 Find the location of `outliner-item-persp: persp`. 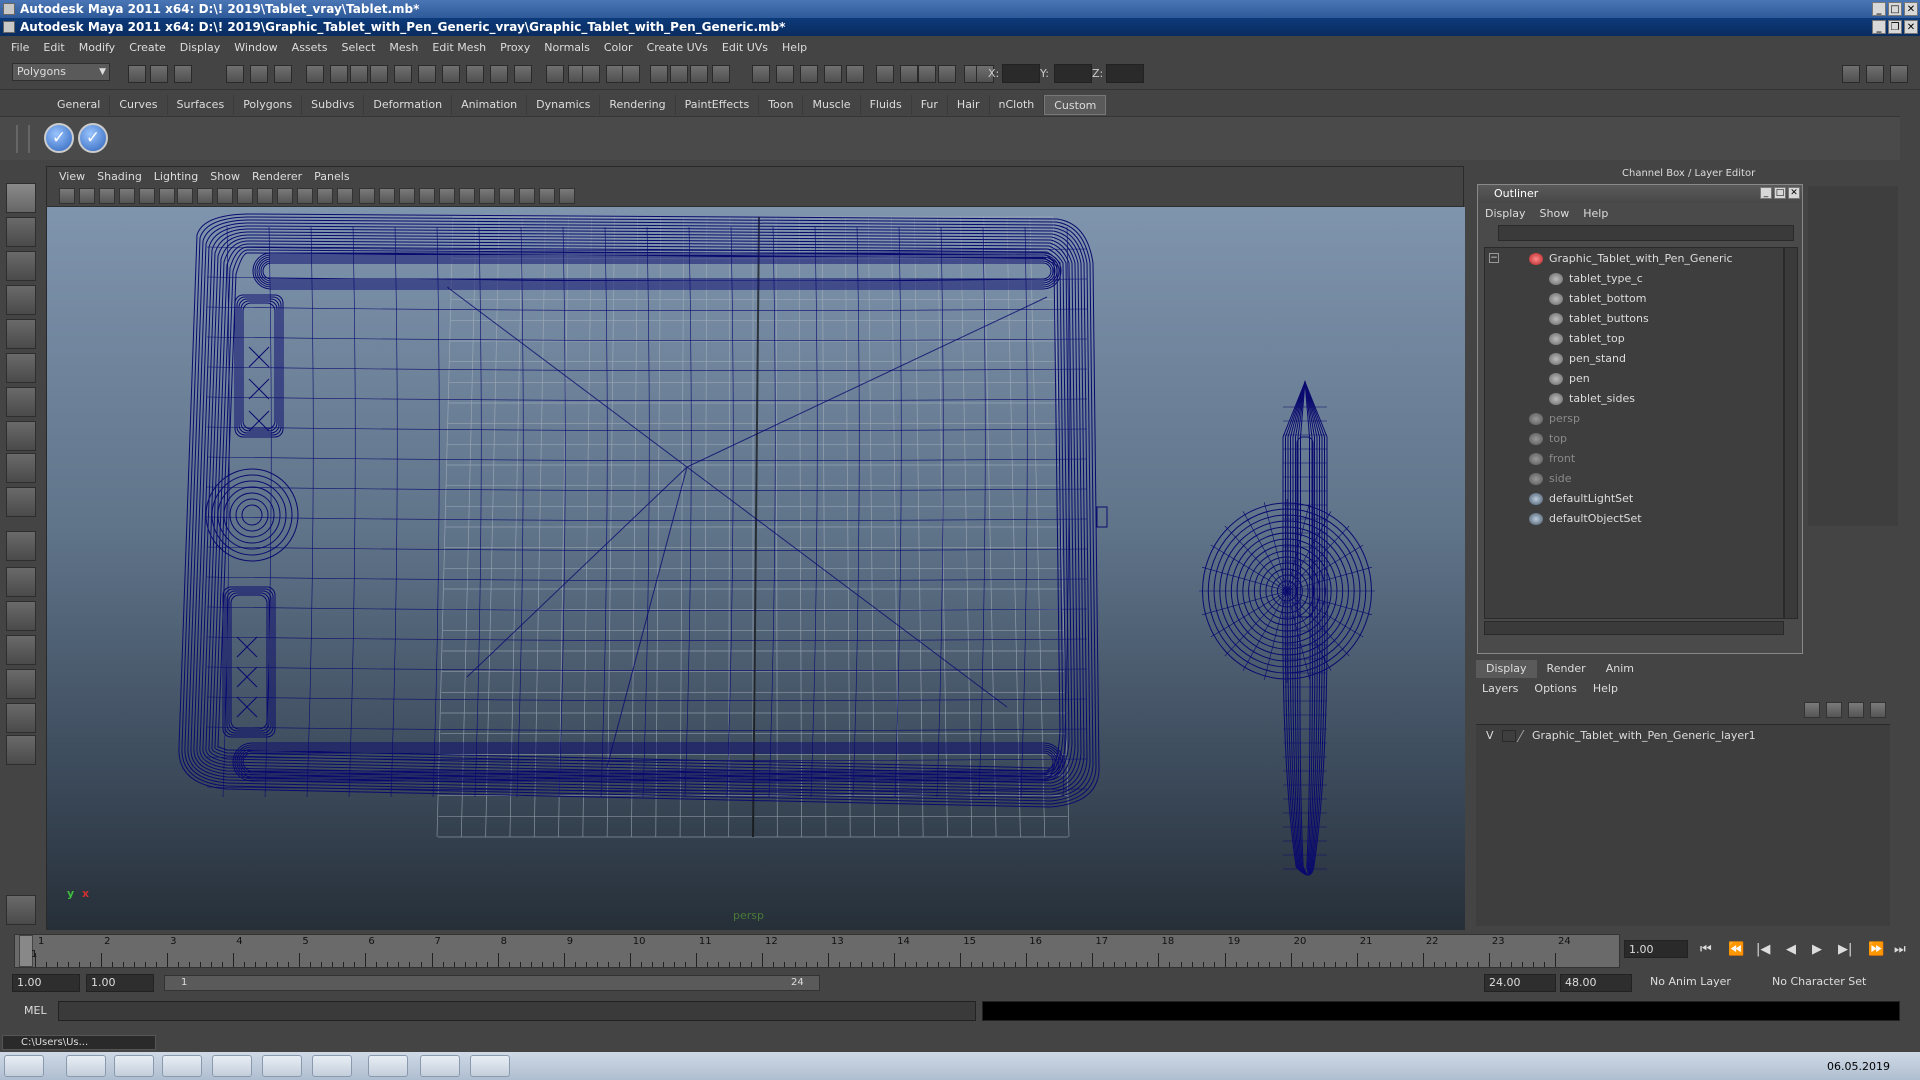

outliner-item-persp: persp is located at coordinates (1635, 419).